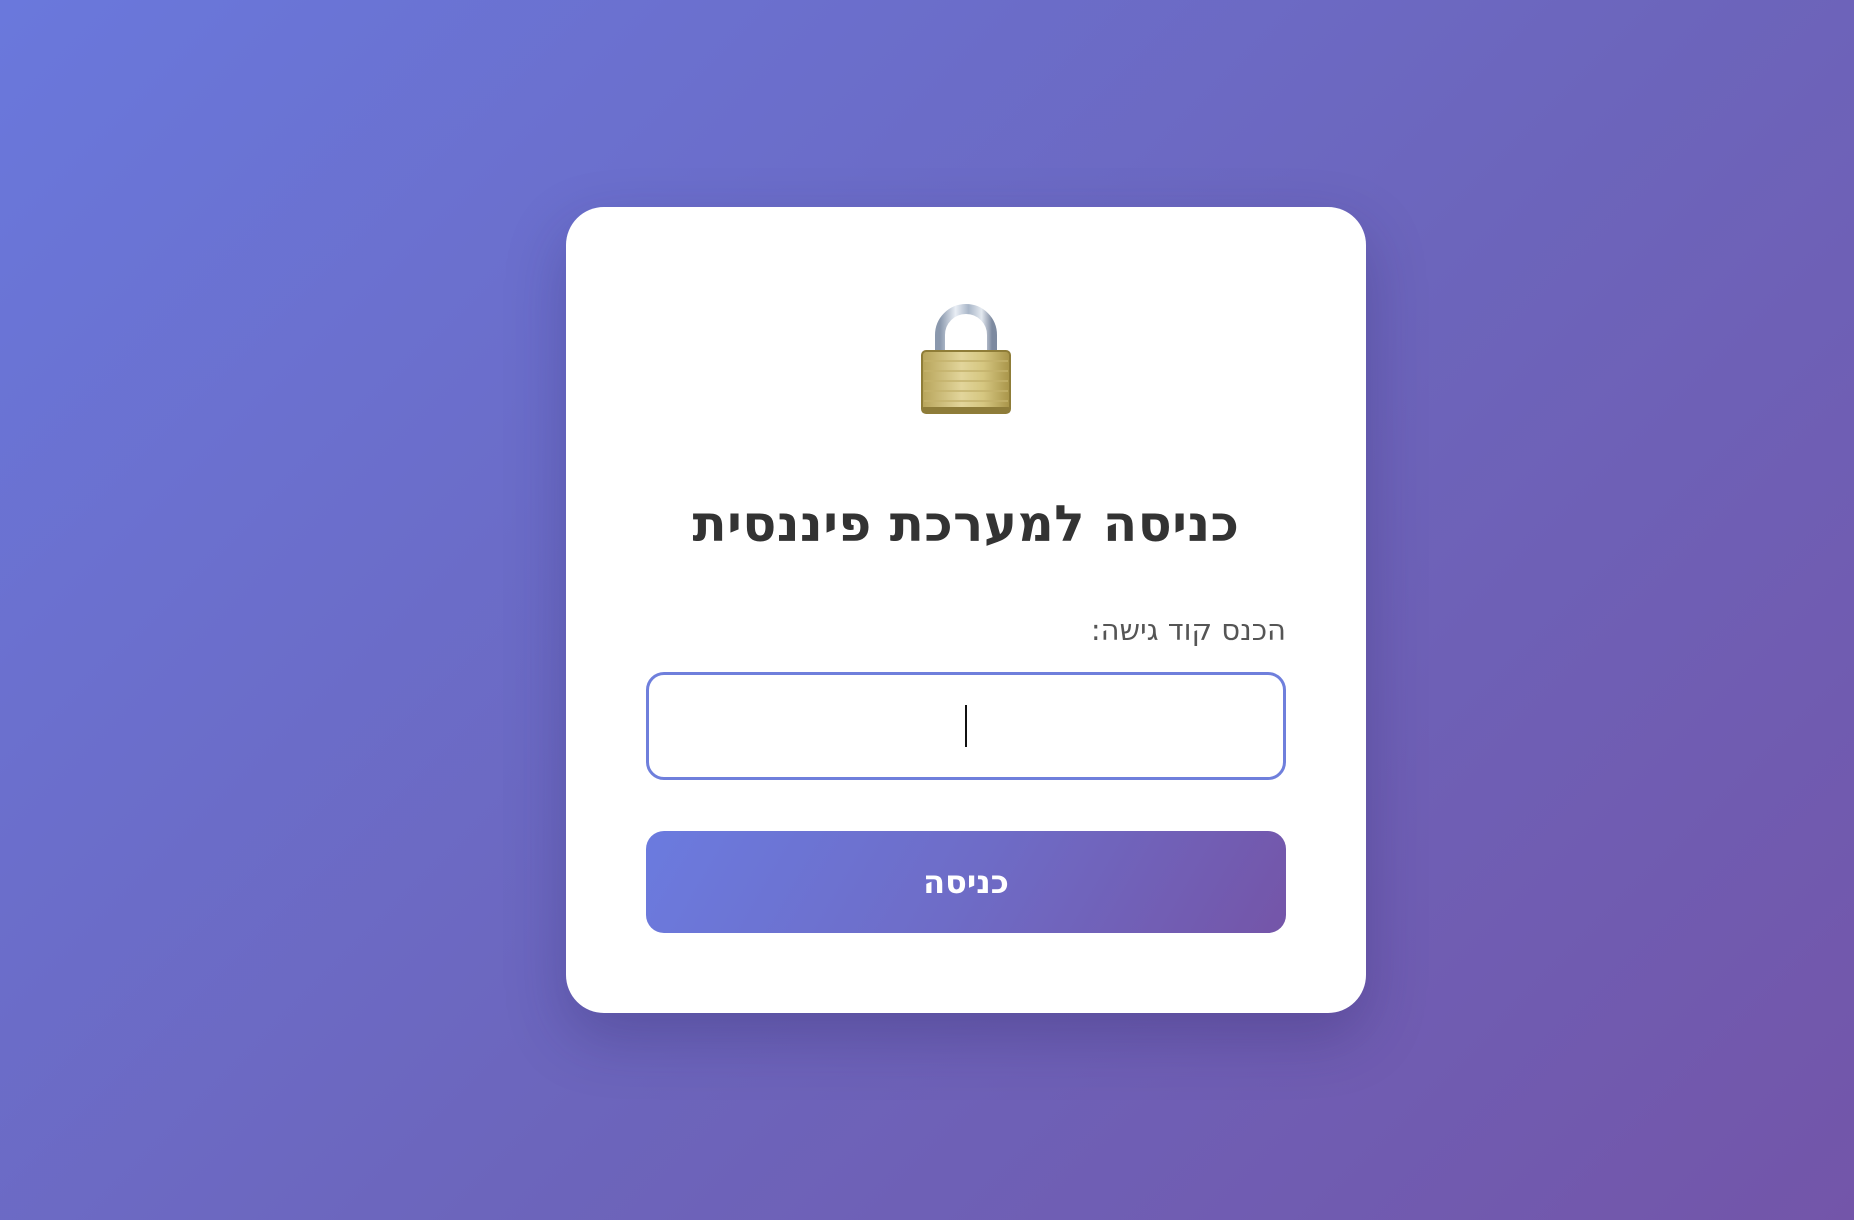  What do you see at coordinates (966, 524) in the screenshot?
I see `page-title: כניסה למערכת פיננסית` at bounding box center [966, 524].